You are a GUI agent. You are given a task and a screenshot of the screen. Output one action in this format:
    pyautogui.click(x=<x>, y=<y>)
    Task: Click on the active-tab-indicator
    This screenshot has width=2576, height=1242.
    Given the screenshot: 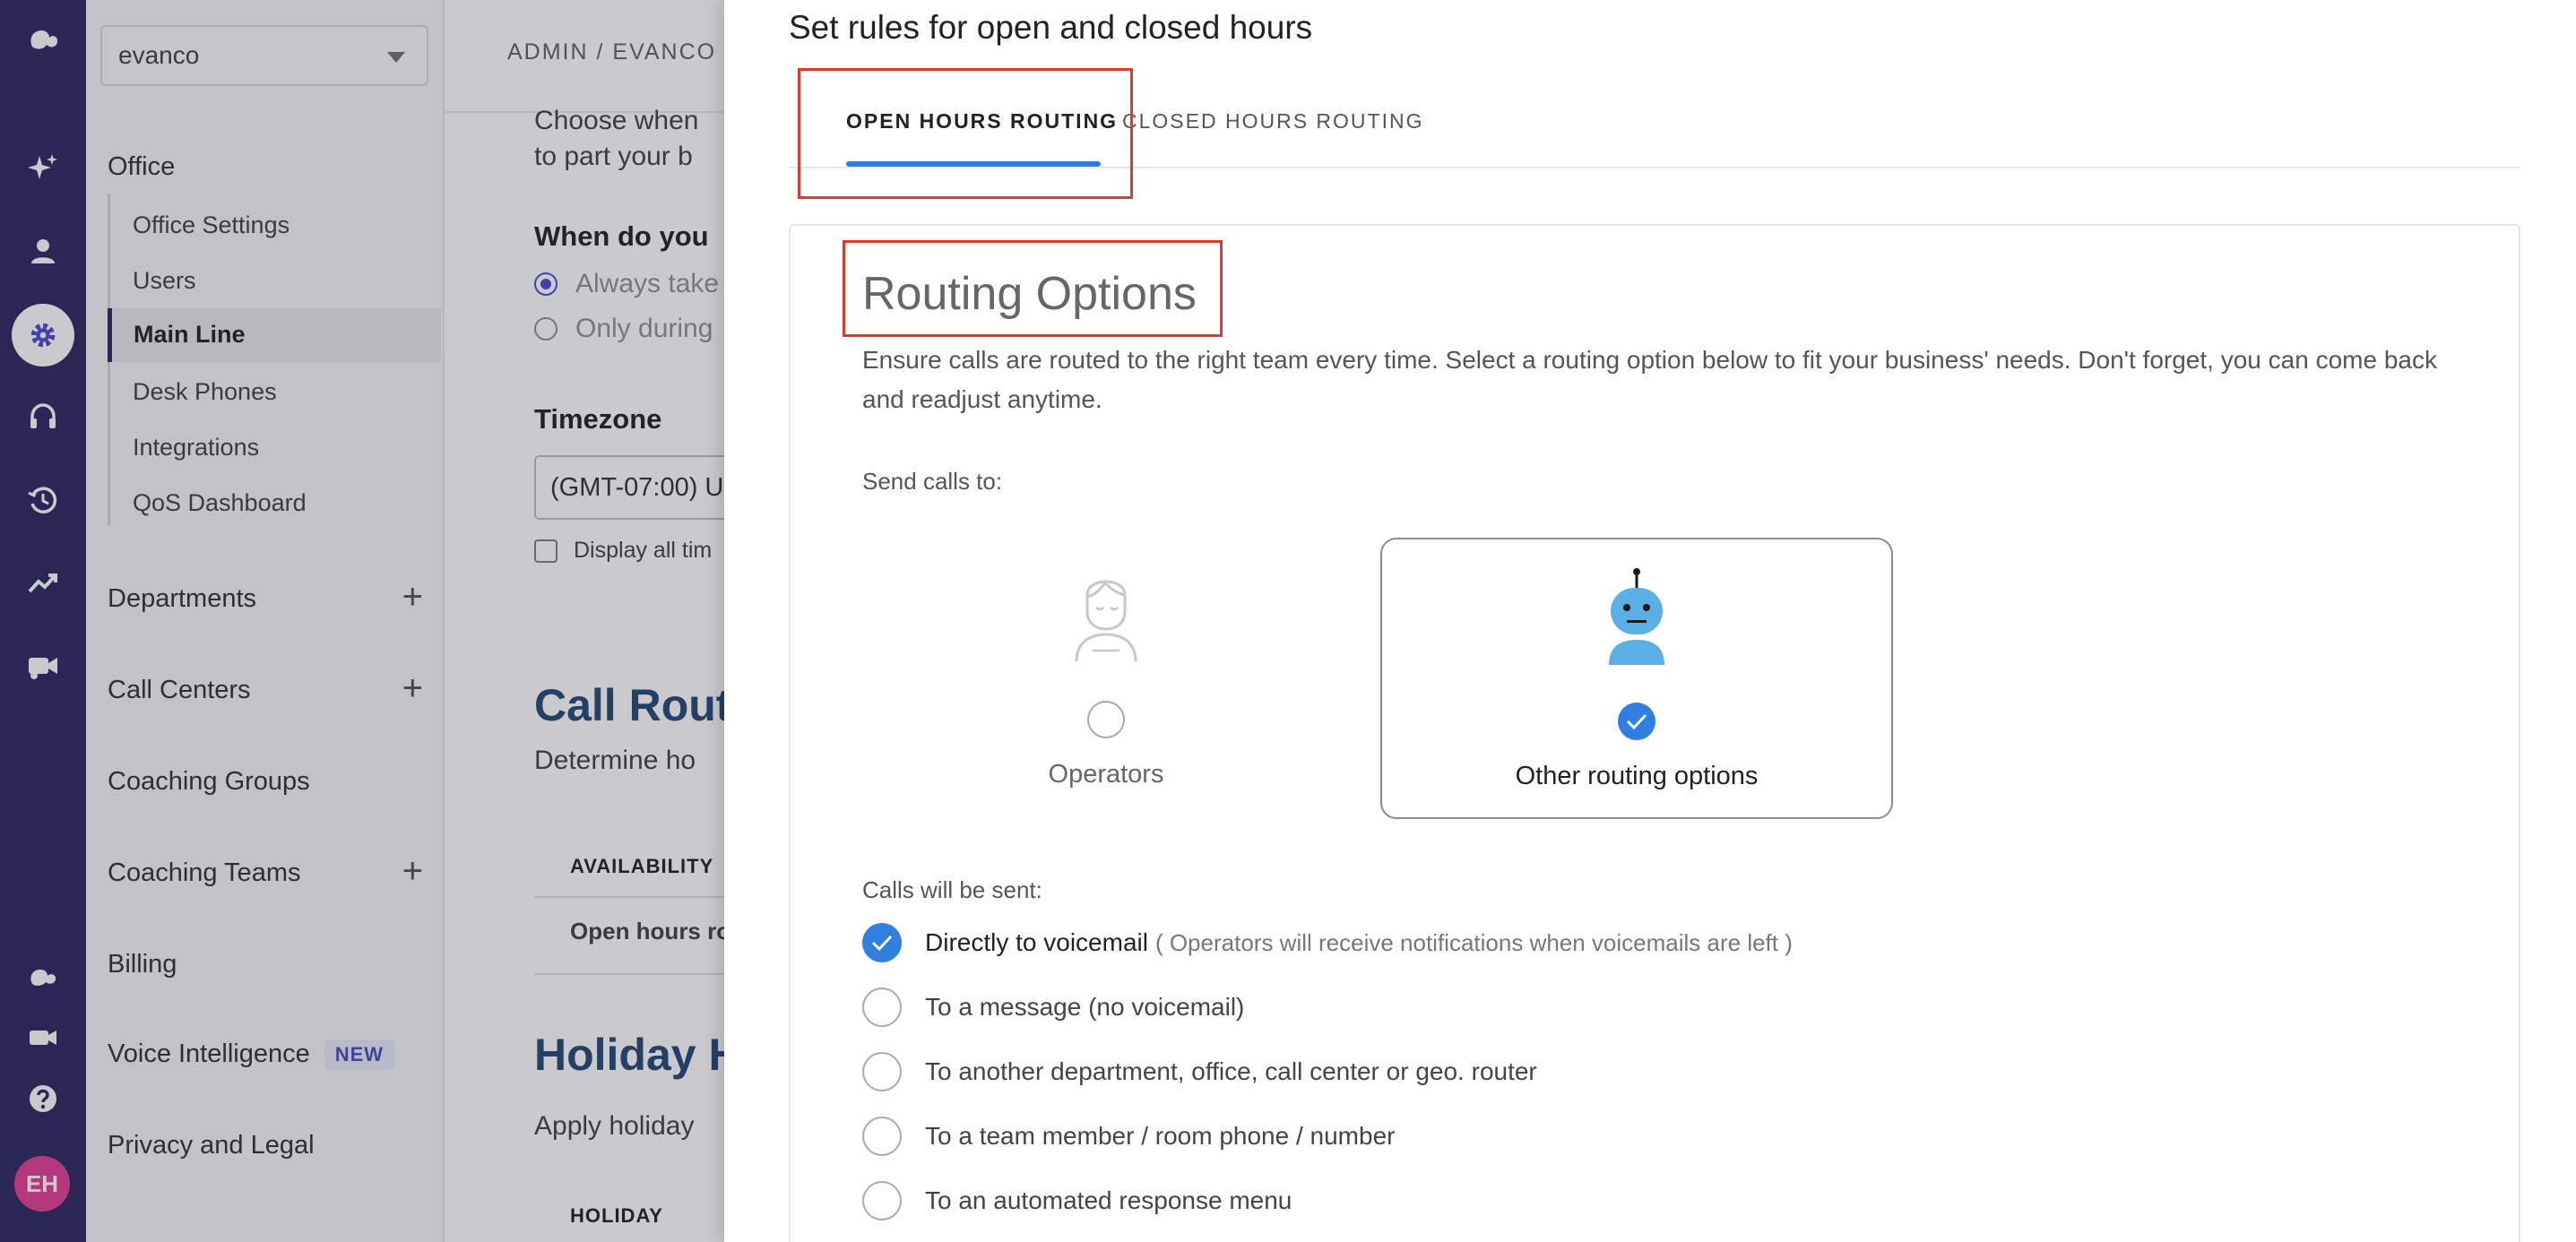 What is the action you would take?
    pyautogui.click(x=973, y=164)
    